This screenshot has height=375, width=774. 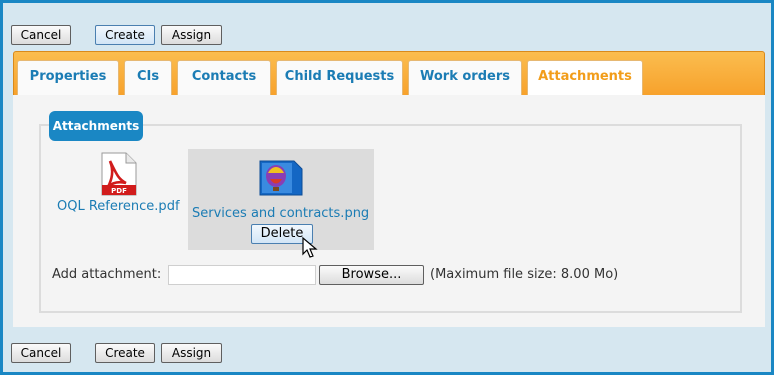 I want to click on tab-cis: CIs, so click(x=148, y=79).